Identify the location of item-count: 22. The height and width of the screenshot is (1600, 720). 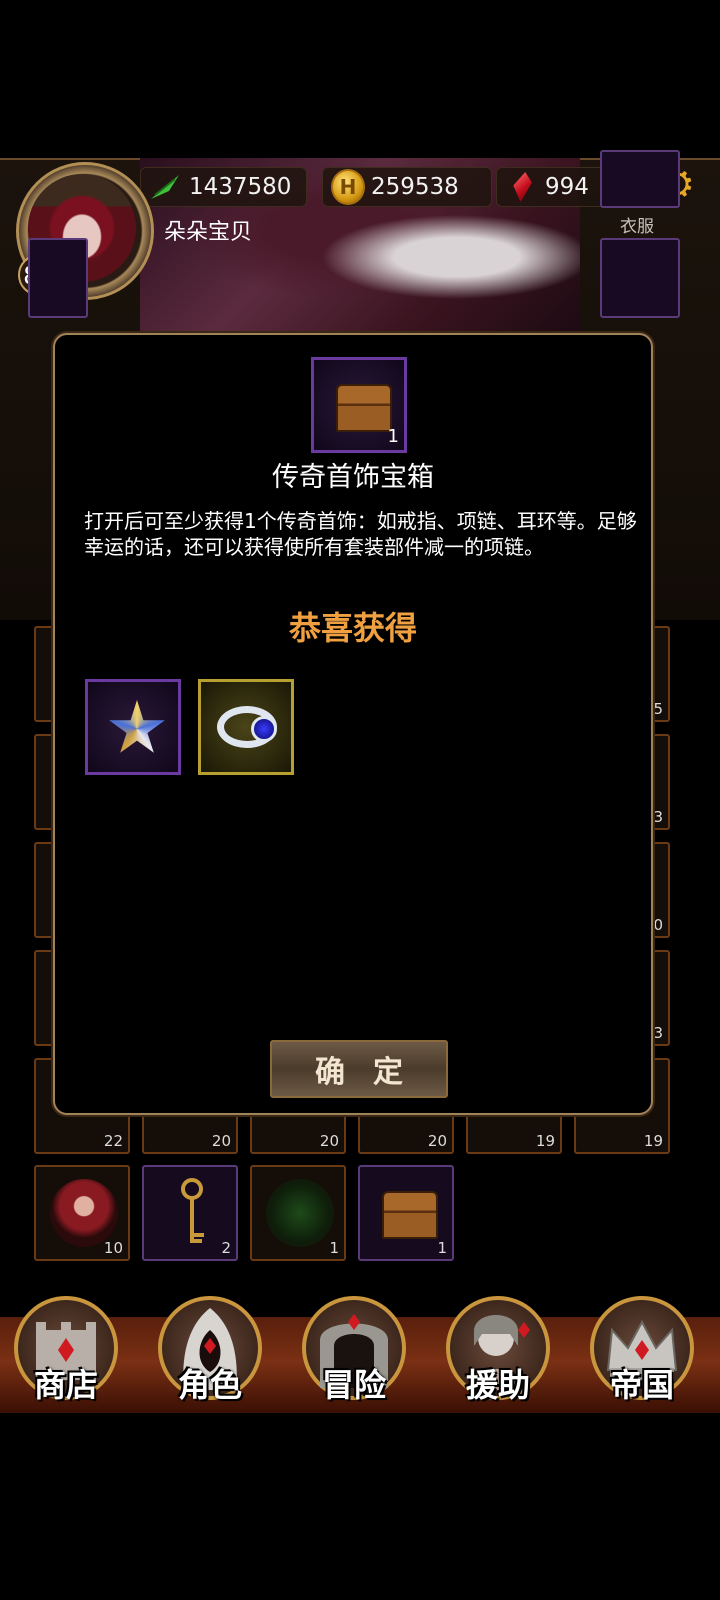
(113, 1141).